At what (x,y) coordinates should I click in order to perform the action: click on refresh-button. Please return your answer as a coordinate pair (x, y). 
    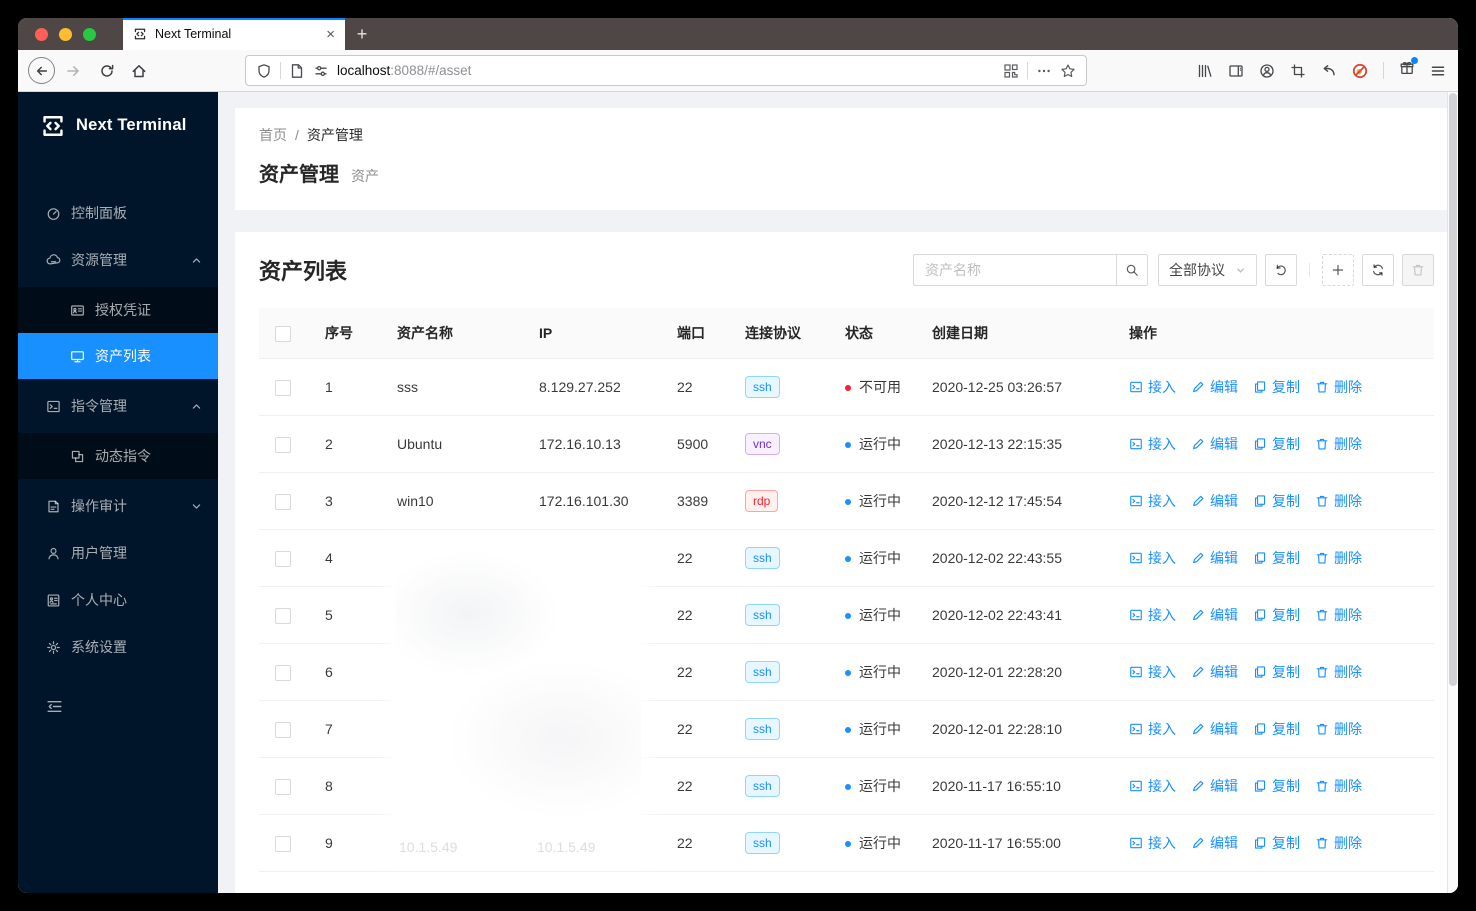
    Looking at the image, I should click on (1378, 270).